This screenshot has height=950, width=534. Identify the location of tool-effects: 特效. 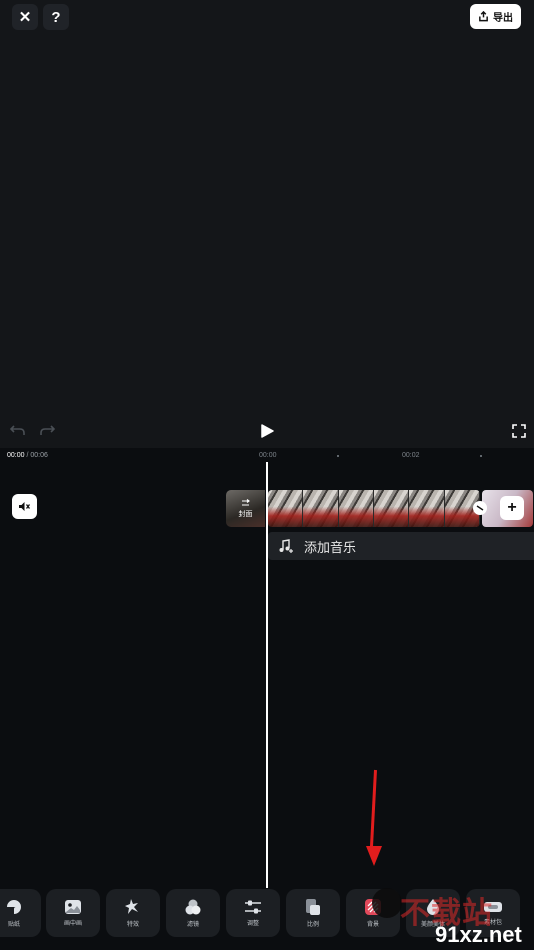
(133, 913).